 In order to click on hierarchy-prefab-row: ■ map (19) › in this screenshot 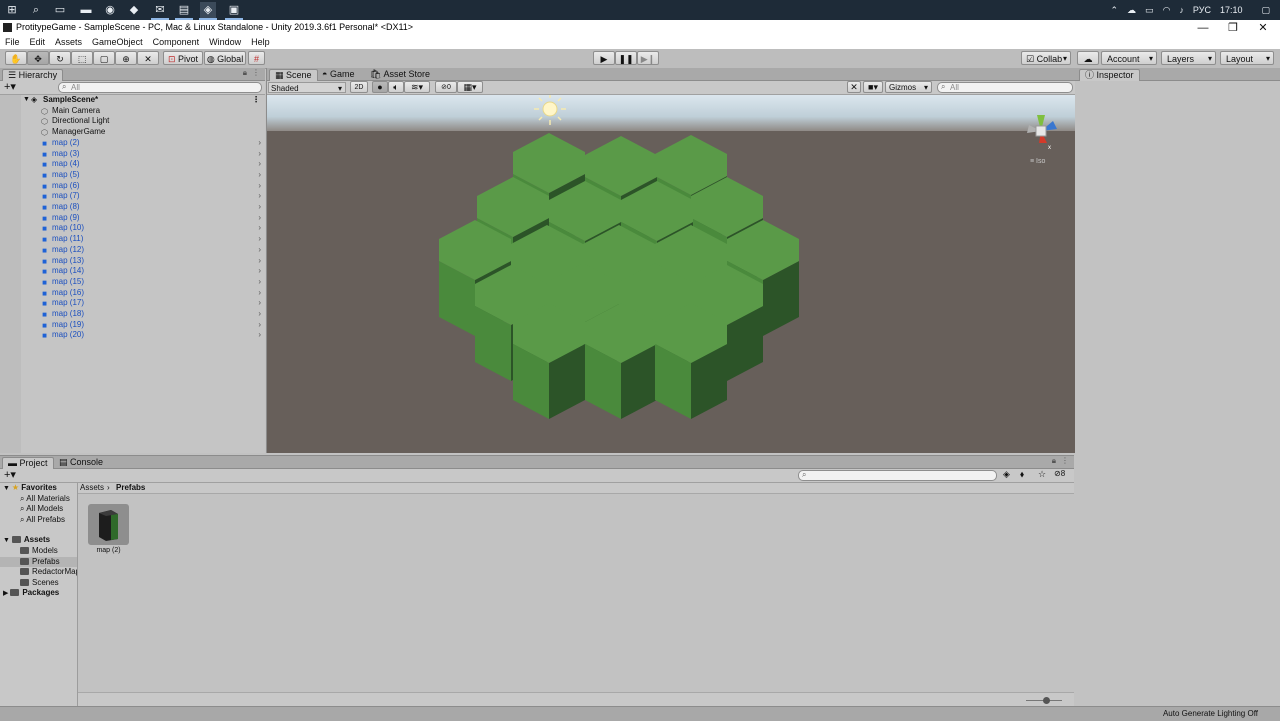, I will do `click(132, 325)`.